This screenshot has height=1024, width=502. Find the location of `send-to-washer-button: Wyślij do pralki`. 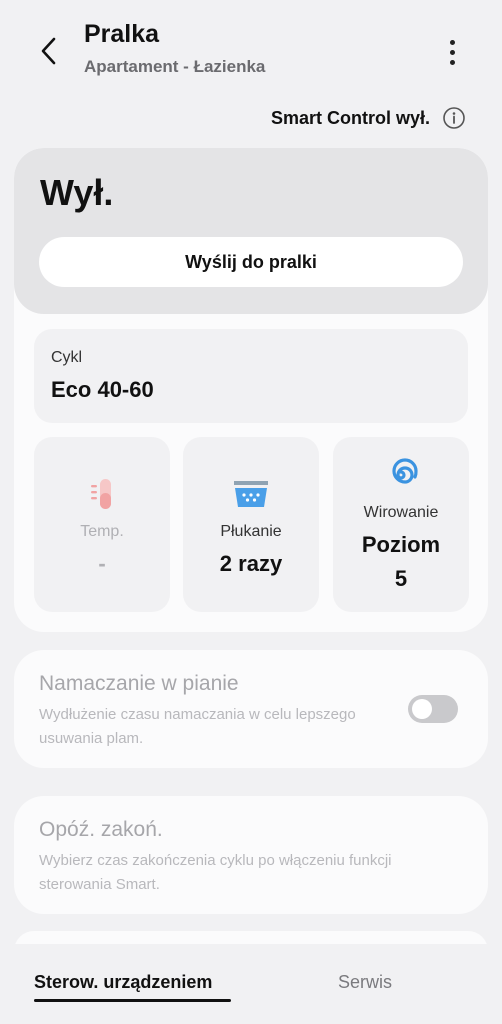

send-to-washer-button: Wyślij do pralki is located at coordinates (251, 262).